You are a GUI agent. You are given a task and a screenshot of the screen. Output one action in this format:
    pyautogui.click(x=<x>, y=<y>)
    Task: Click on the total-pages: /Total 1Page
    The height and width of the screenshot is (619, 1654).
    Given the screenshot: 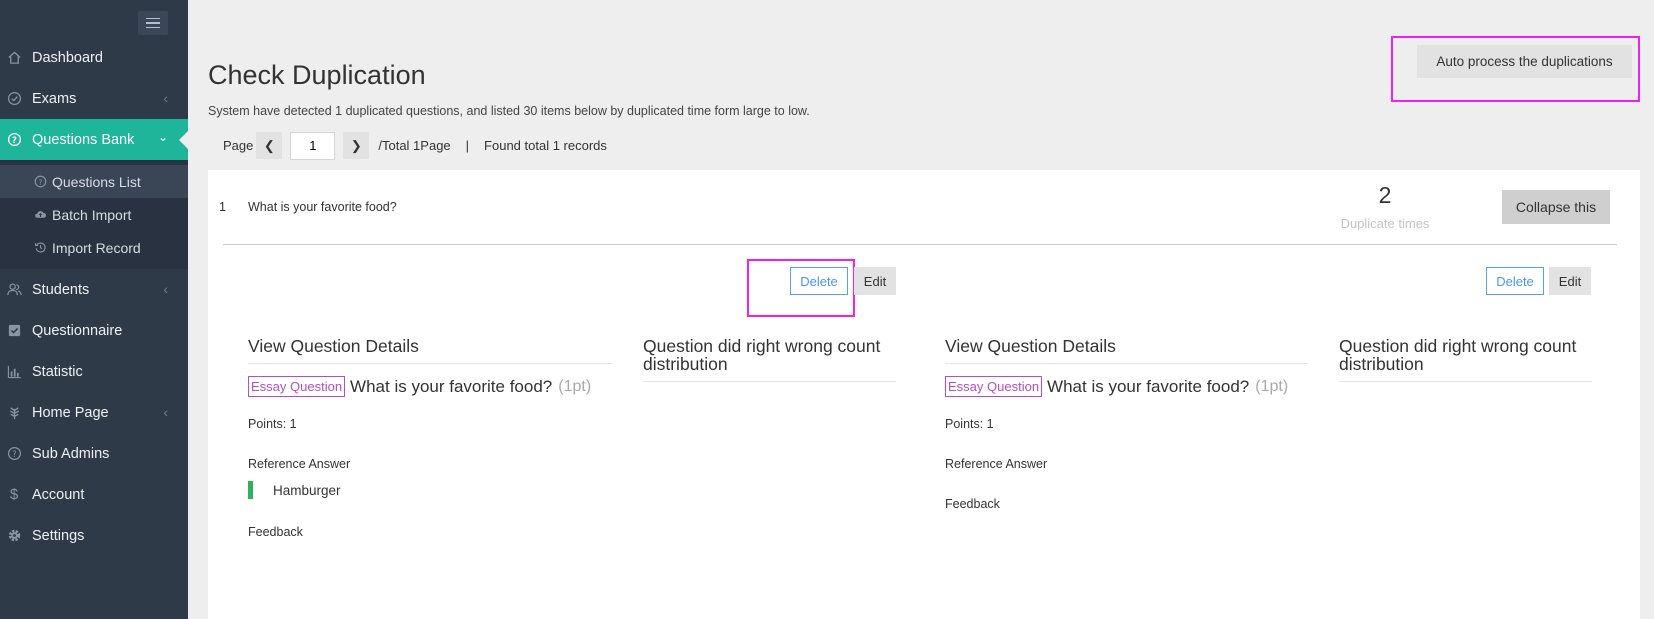 What is the action you would take?
    pyautogui.click(x=414, y=145)
    